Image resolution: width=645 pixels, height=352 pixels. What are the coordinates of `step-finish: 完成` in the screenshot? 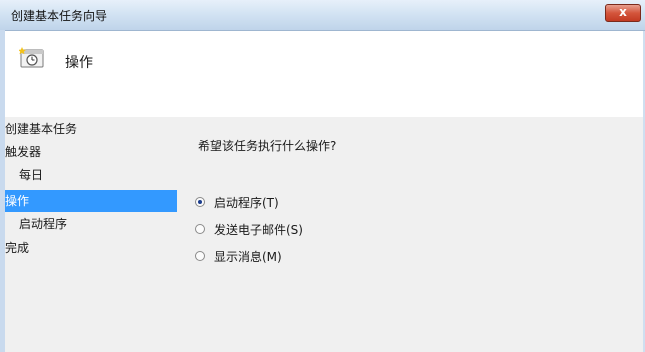 It's located at (91, 248).